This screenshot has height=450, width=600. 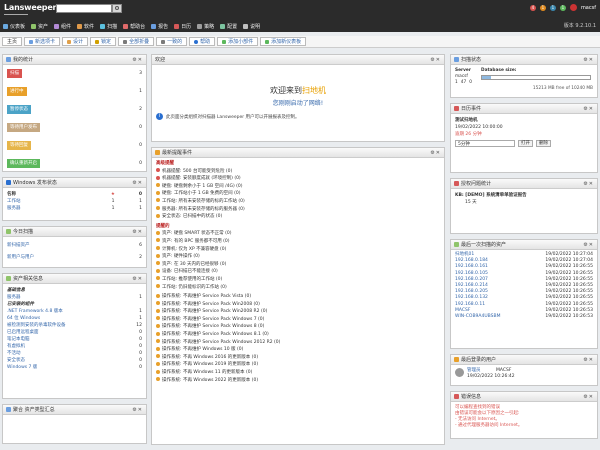 What do you see at coordinates (74, 163) in the screenshot?
I see `status-row: 确认重新开启 0` at bounding box center [74, 163].